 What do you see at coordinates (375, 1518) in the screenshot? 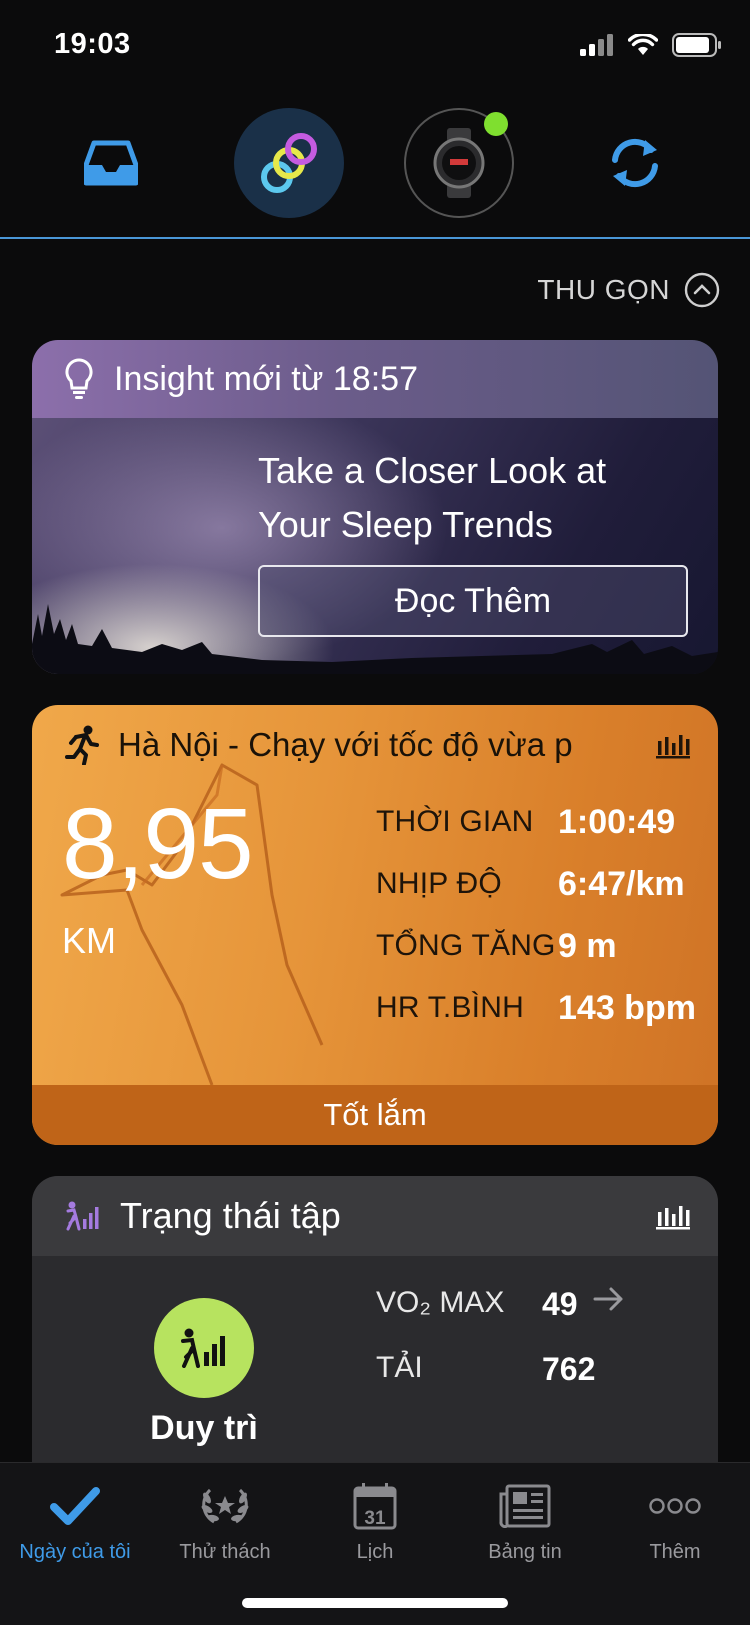
I see `calendar-day: 31` at bounding box center [375, 1518].